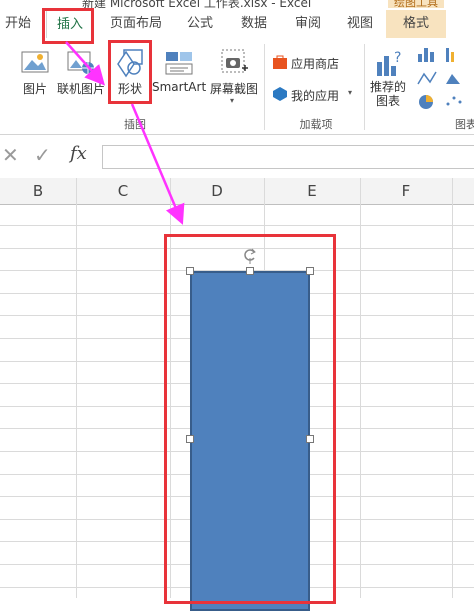 This screenshot has height=611, width=474. Describe the element at coordinates (237, 225) in the screenshot. I see `row-gridline` at that location.